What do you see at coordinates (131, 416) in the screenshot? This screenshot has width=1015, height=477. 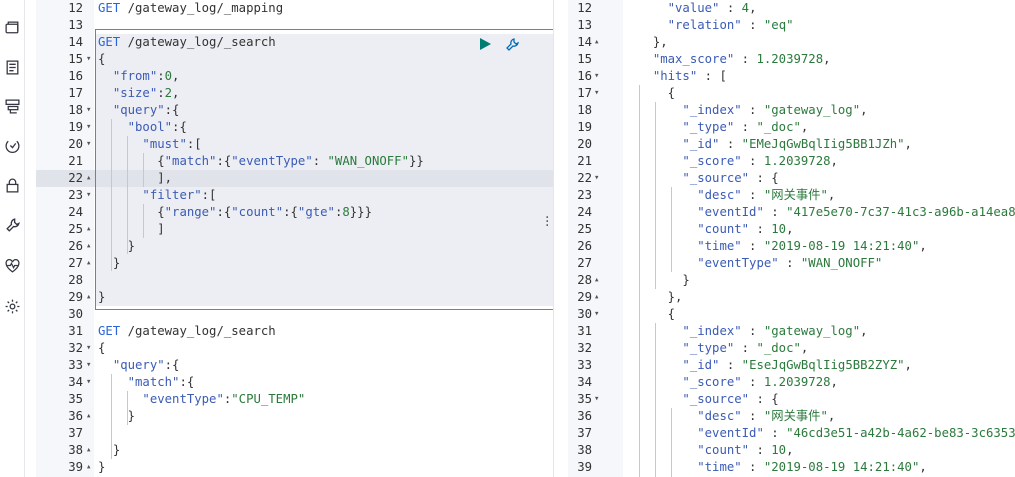 I see `code-text: }` at bounding box center [131, 416].